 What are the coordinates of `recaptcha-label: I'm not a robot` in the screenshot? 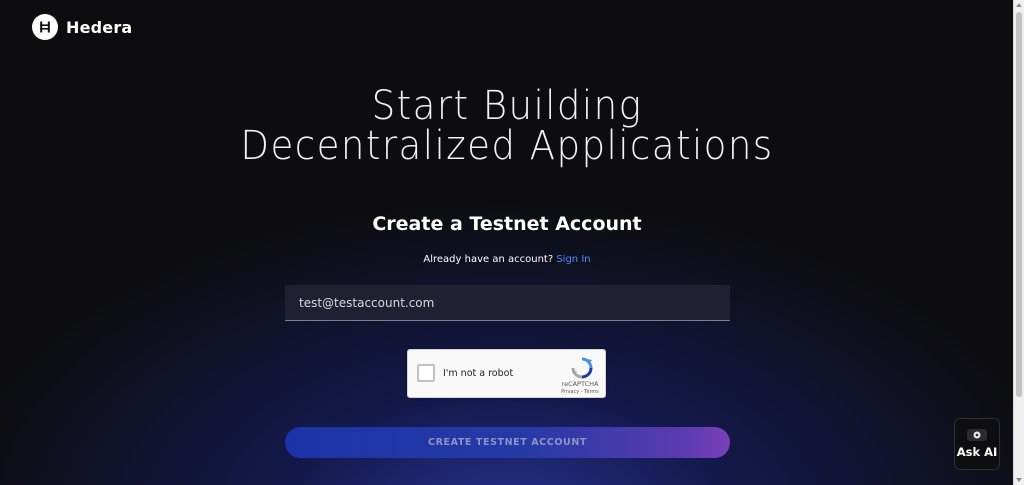 It's located at (478, 373).